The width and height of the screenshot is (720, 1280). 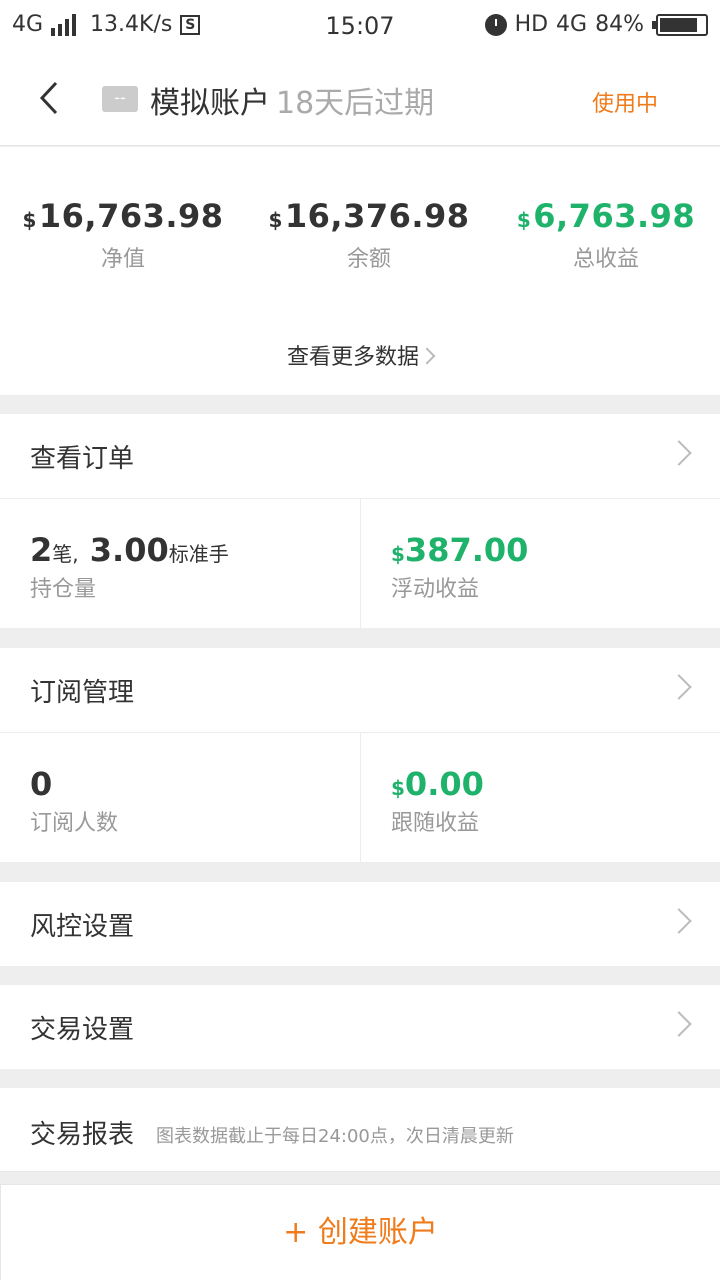 I want to click on report-section: 交易报表 图表数据截止于每日24:00点，次日清晨更新, so click(x=360, y=1130).